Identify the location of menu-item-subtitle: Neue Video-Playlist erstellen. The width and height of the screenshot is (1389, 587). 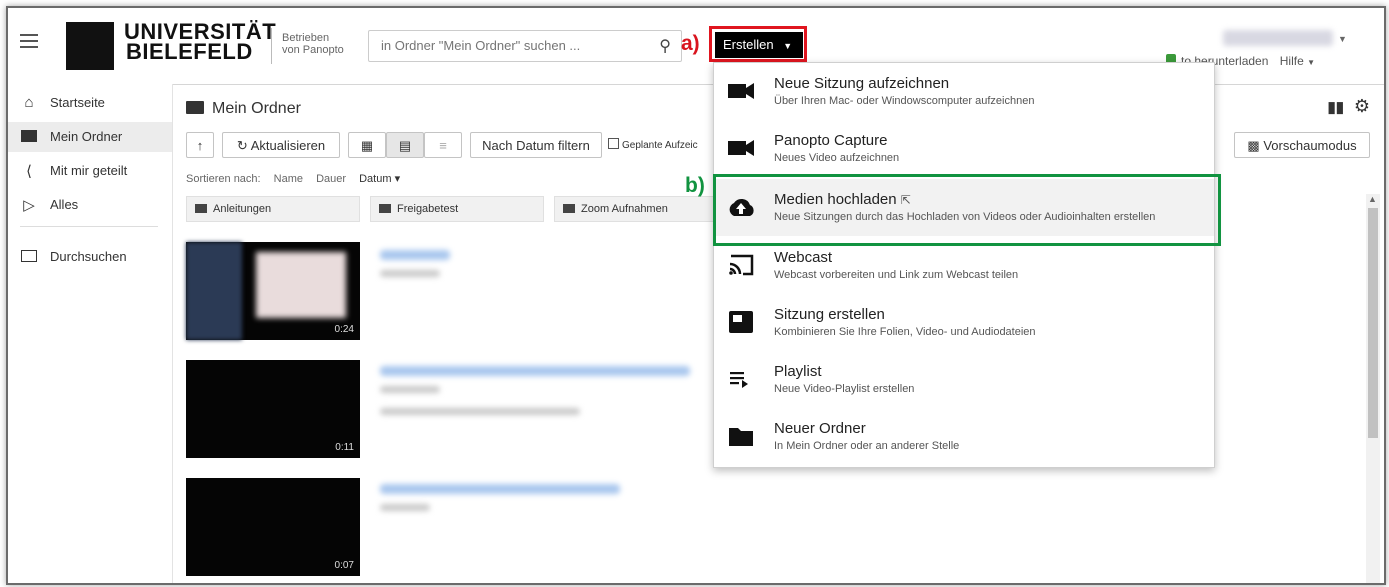
(844, 389).